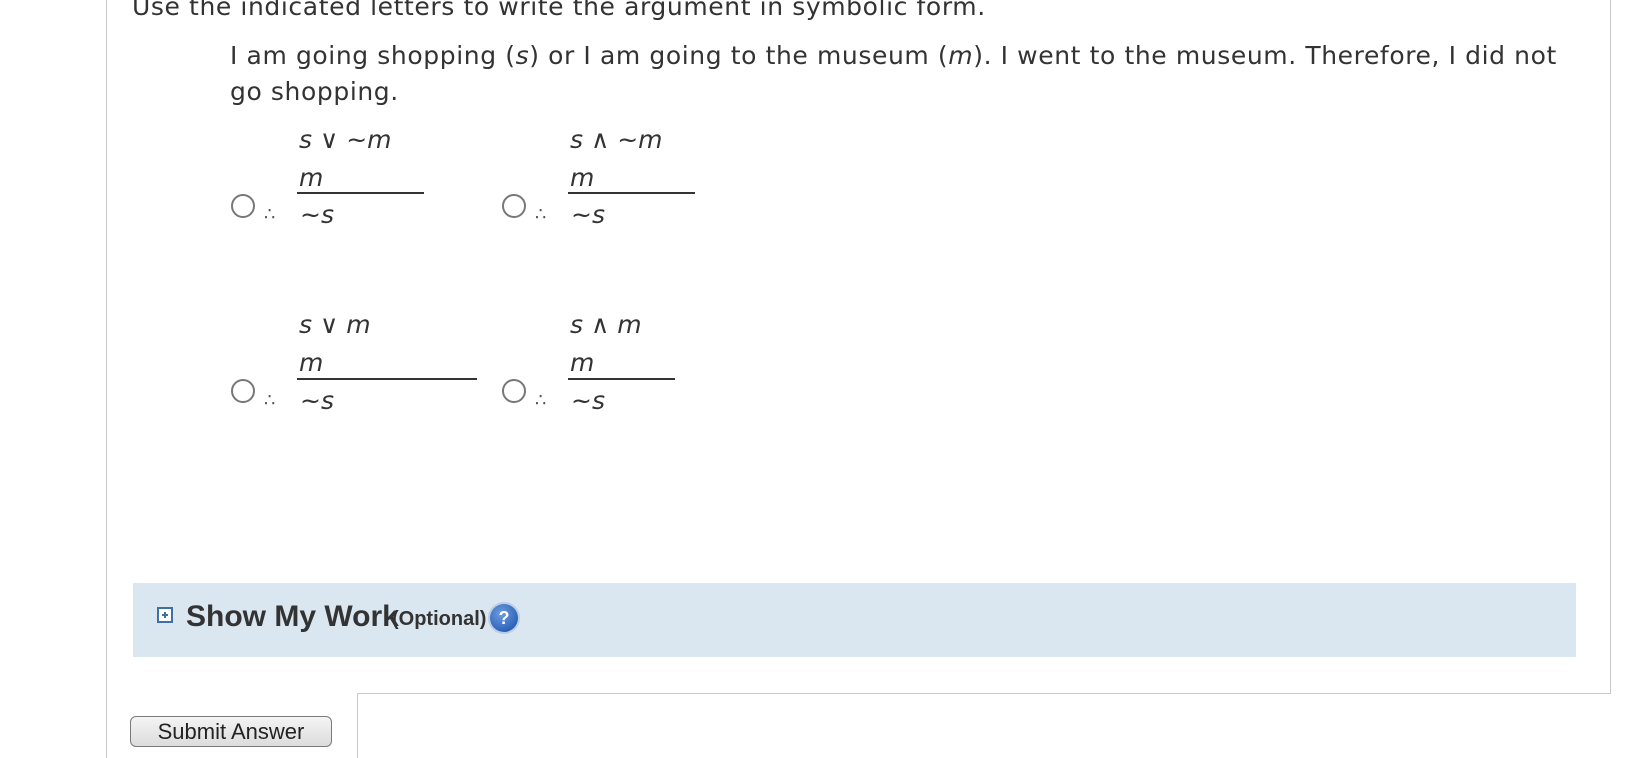 Image resolution: width=1640 pixels, height=758 pixels. Describe the element at coordinates (292, 617) in the screenshot. I see `show-my-work-title: Show My Work` at that location.